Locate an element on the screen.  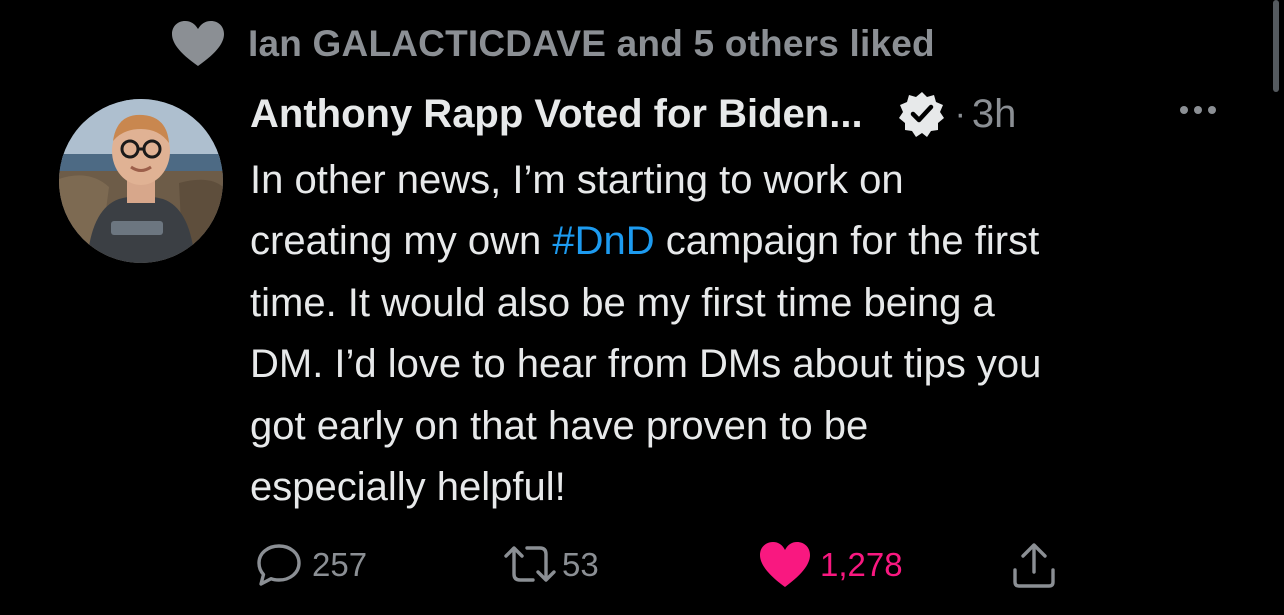
tweet-header: Anthony Rapp Voted for Biden... · 3h is located at coordinates (633, 114).